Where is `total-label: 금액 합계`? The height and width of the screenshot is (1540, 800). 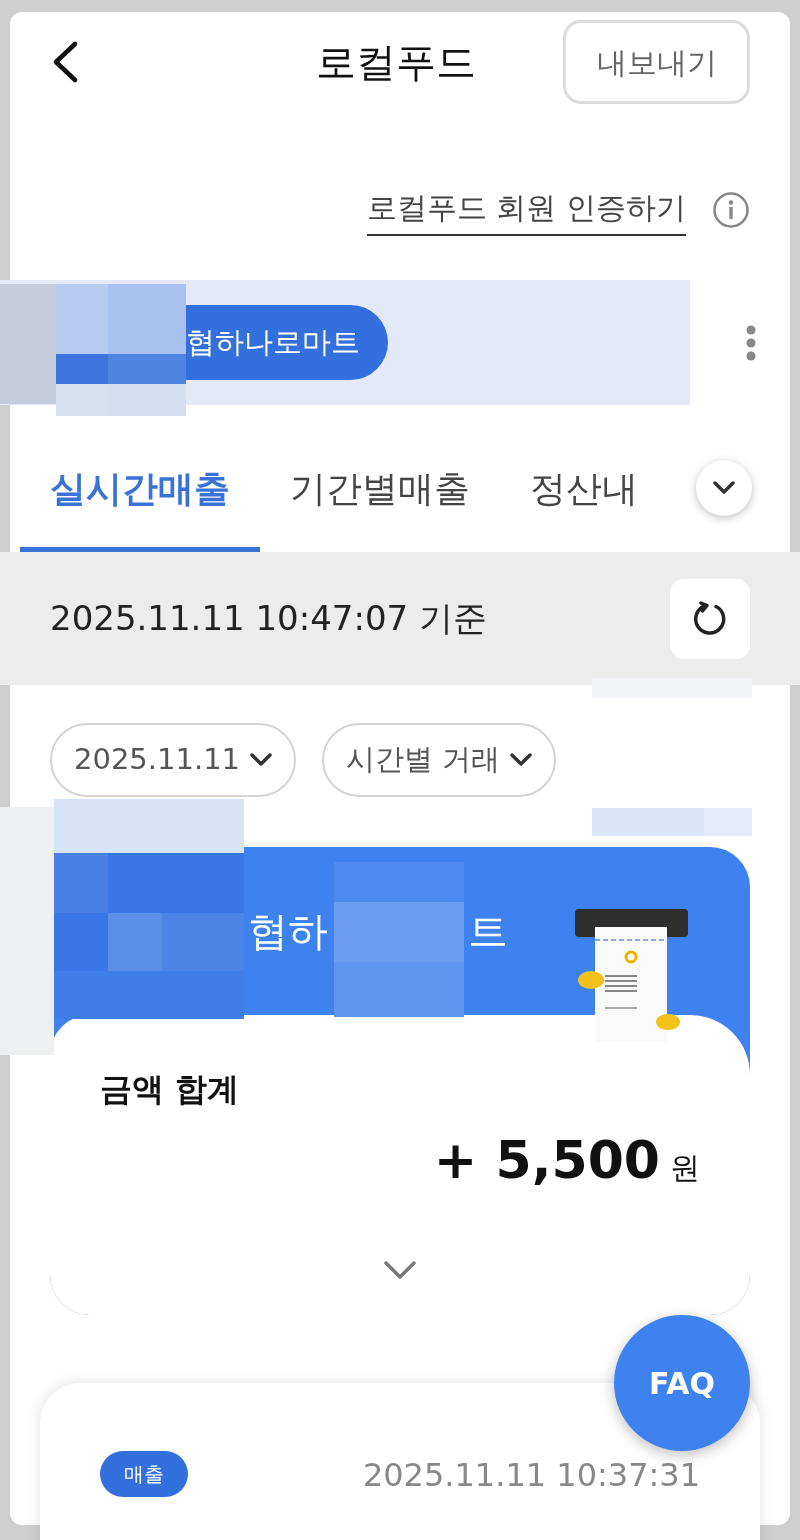 total-label: 금액 합계 is located at coordinates (170, 1089).